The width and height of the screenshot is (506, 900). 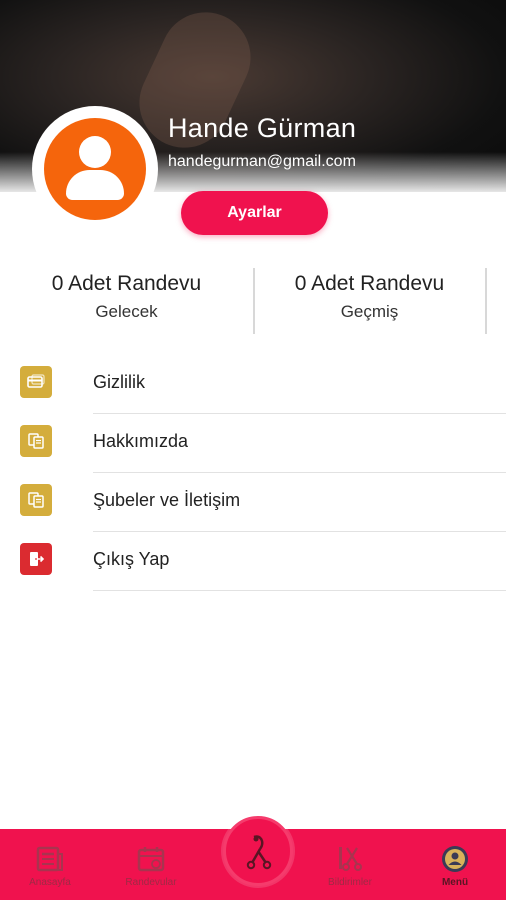 I want to click on nav-item-notifications: Bildirimler, so click(x=350, y=865).